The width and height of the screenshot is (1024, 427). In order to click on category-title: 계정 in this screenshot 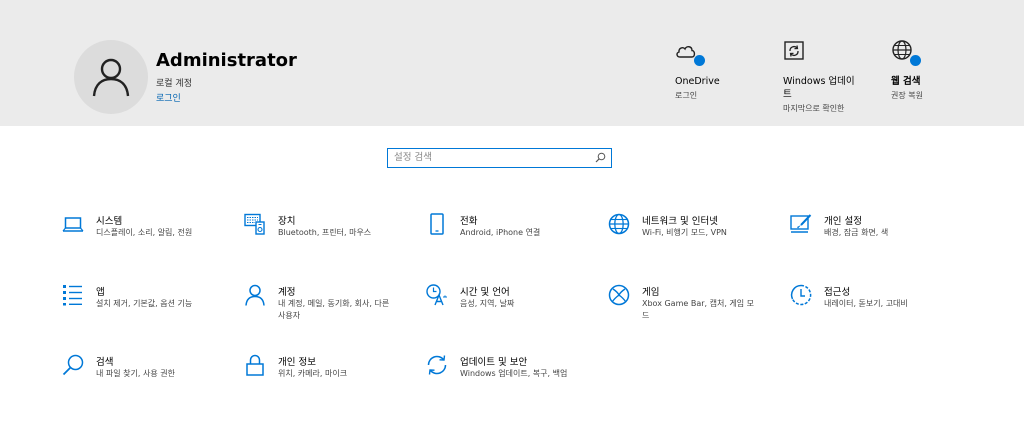, I will do `click(287, 292)`.